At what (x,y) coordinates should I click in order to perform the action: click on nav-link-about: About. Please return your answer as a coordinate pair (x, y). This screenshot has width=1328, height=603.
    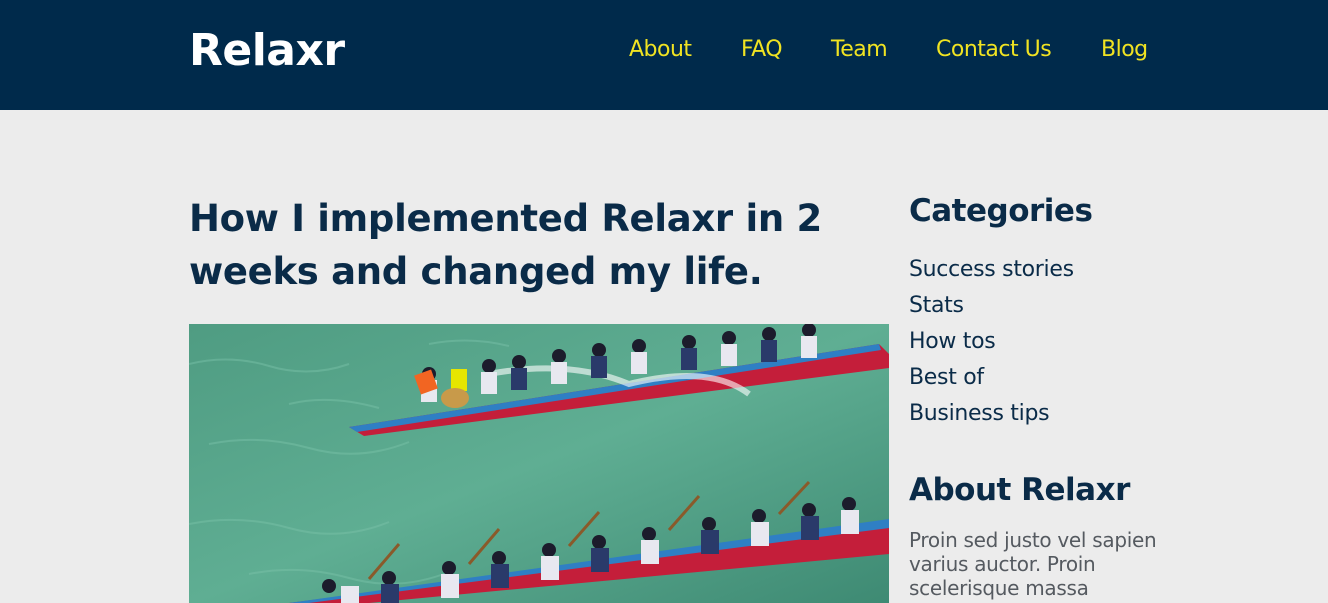
    Looking at the image, I should click on (660, 49).